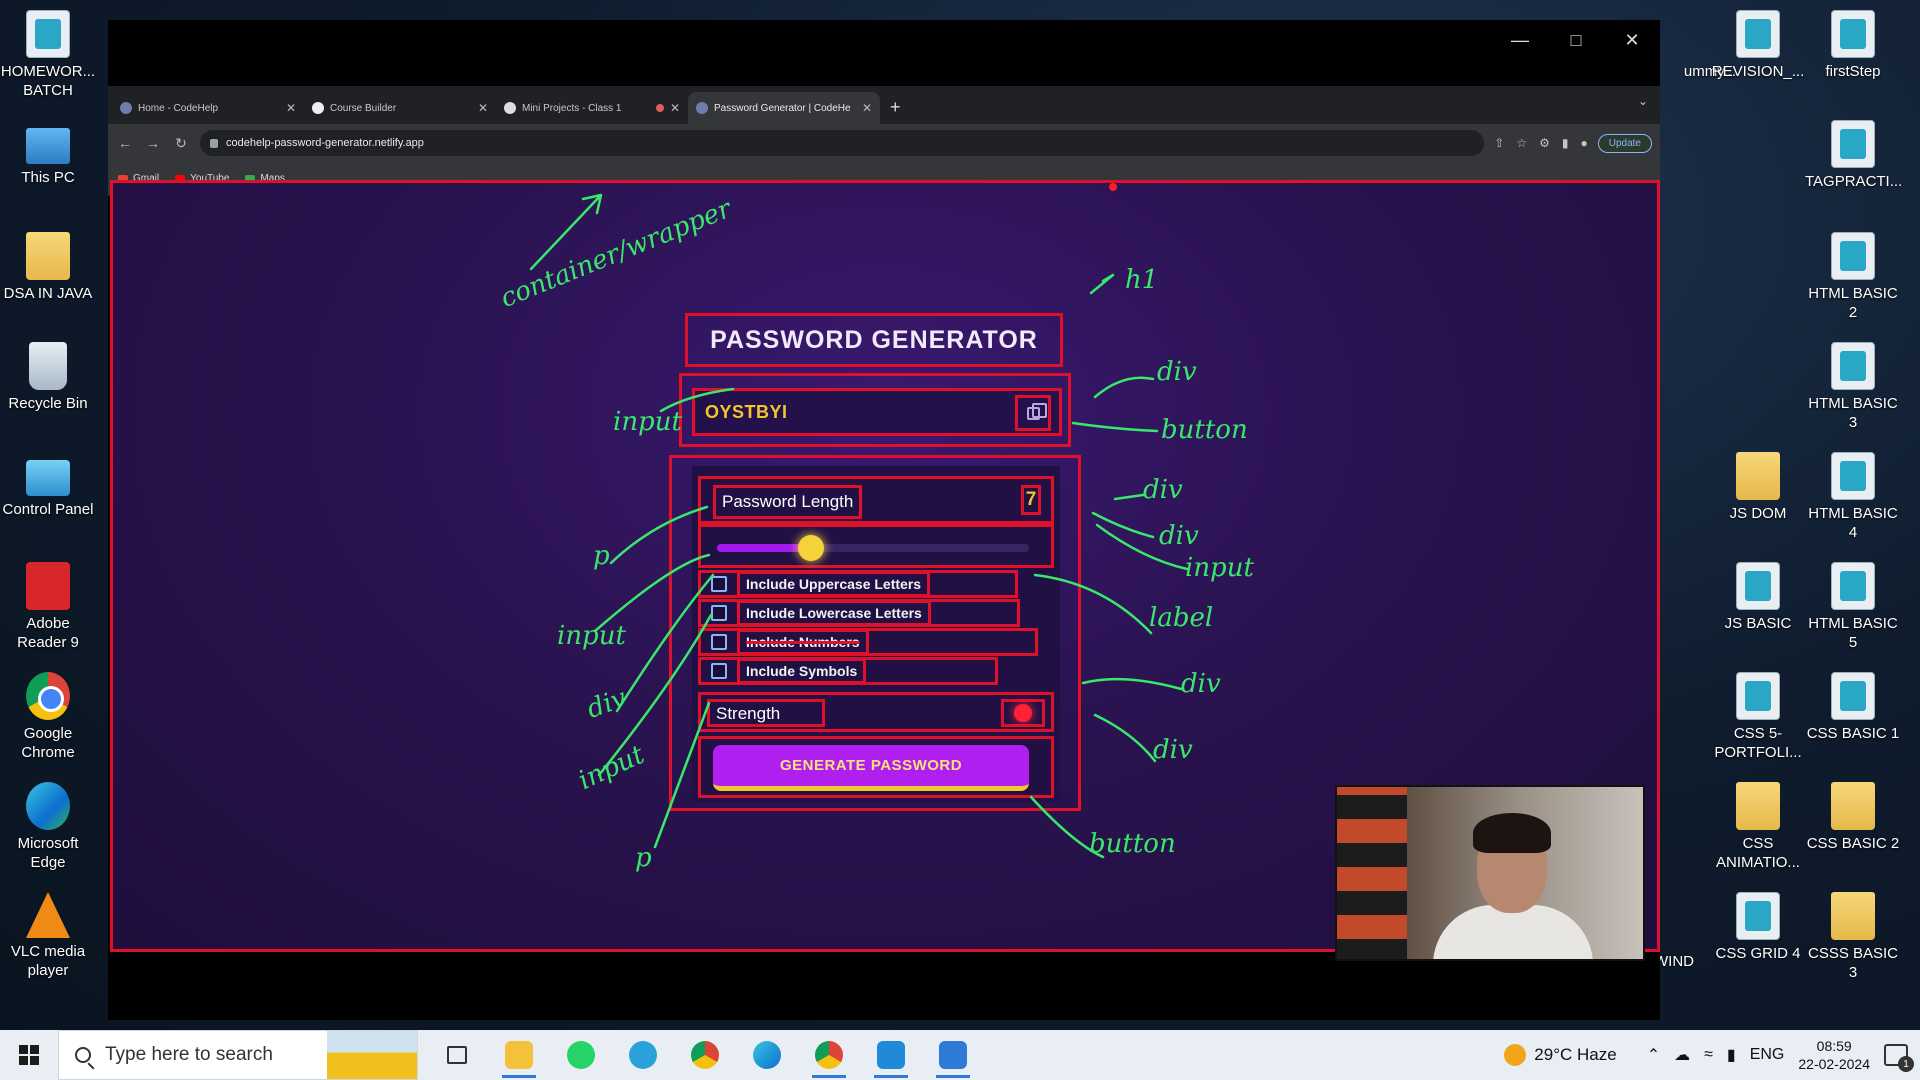  I want to click on windows-logo-icon, so click(29, 1055).